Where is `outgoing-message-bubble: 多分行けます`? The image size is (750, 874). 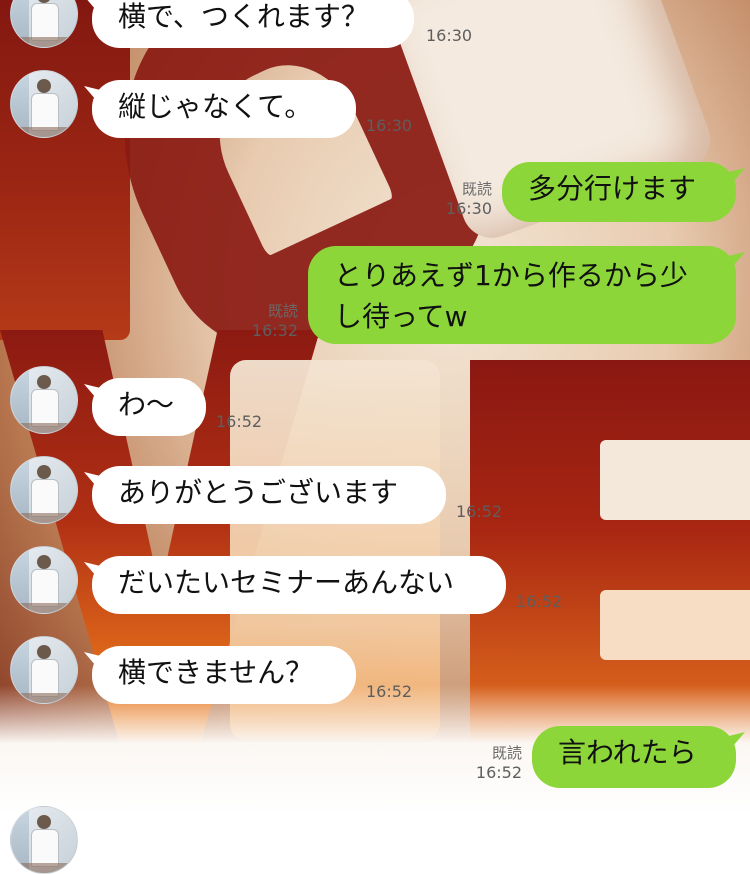
outgoing-message-bubble: 多分行けます is located at coordinates (619, 192).